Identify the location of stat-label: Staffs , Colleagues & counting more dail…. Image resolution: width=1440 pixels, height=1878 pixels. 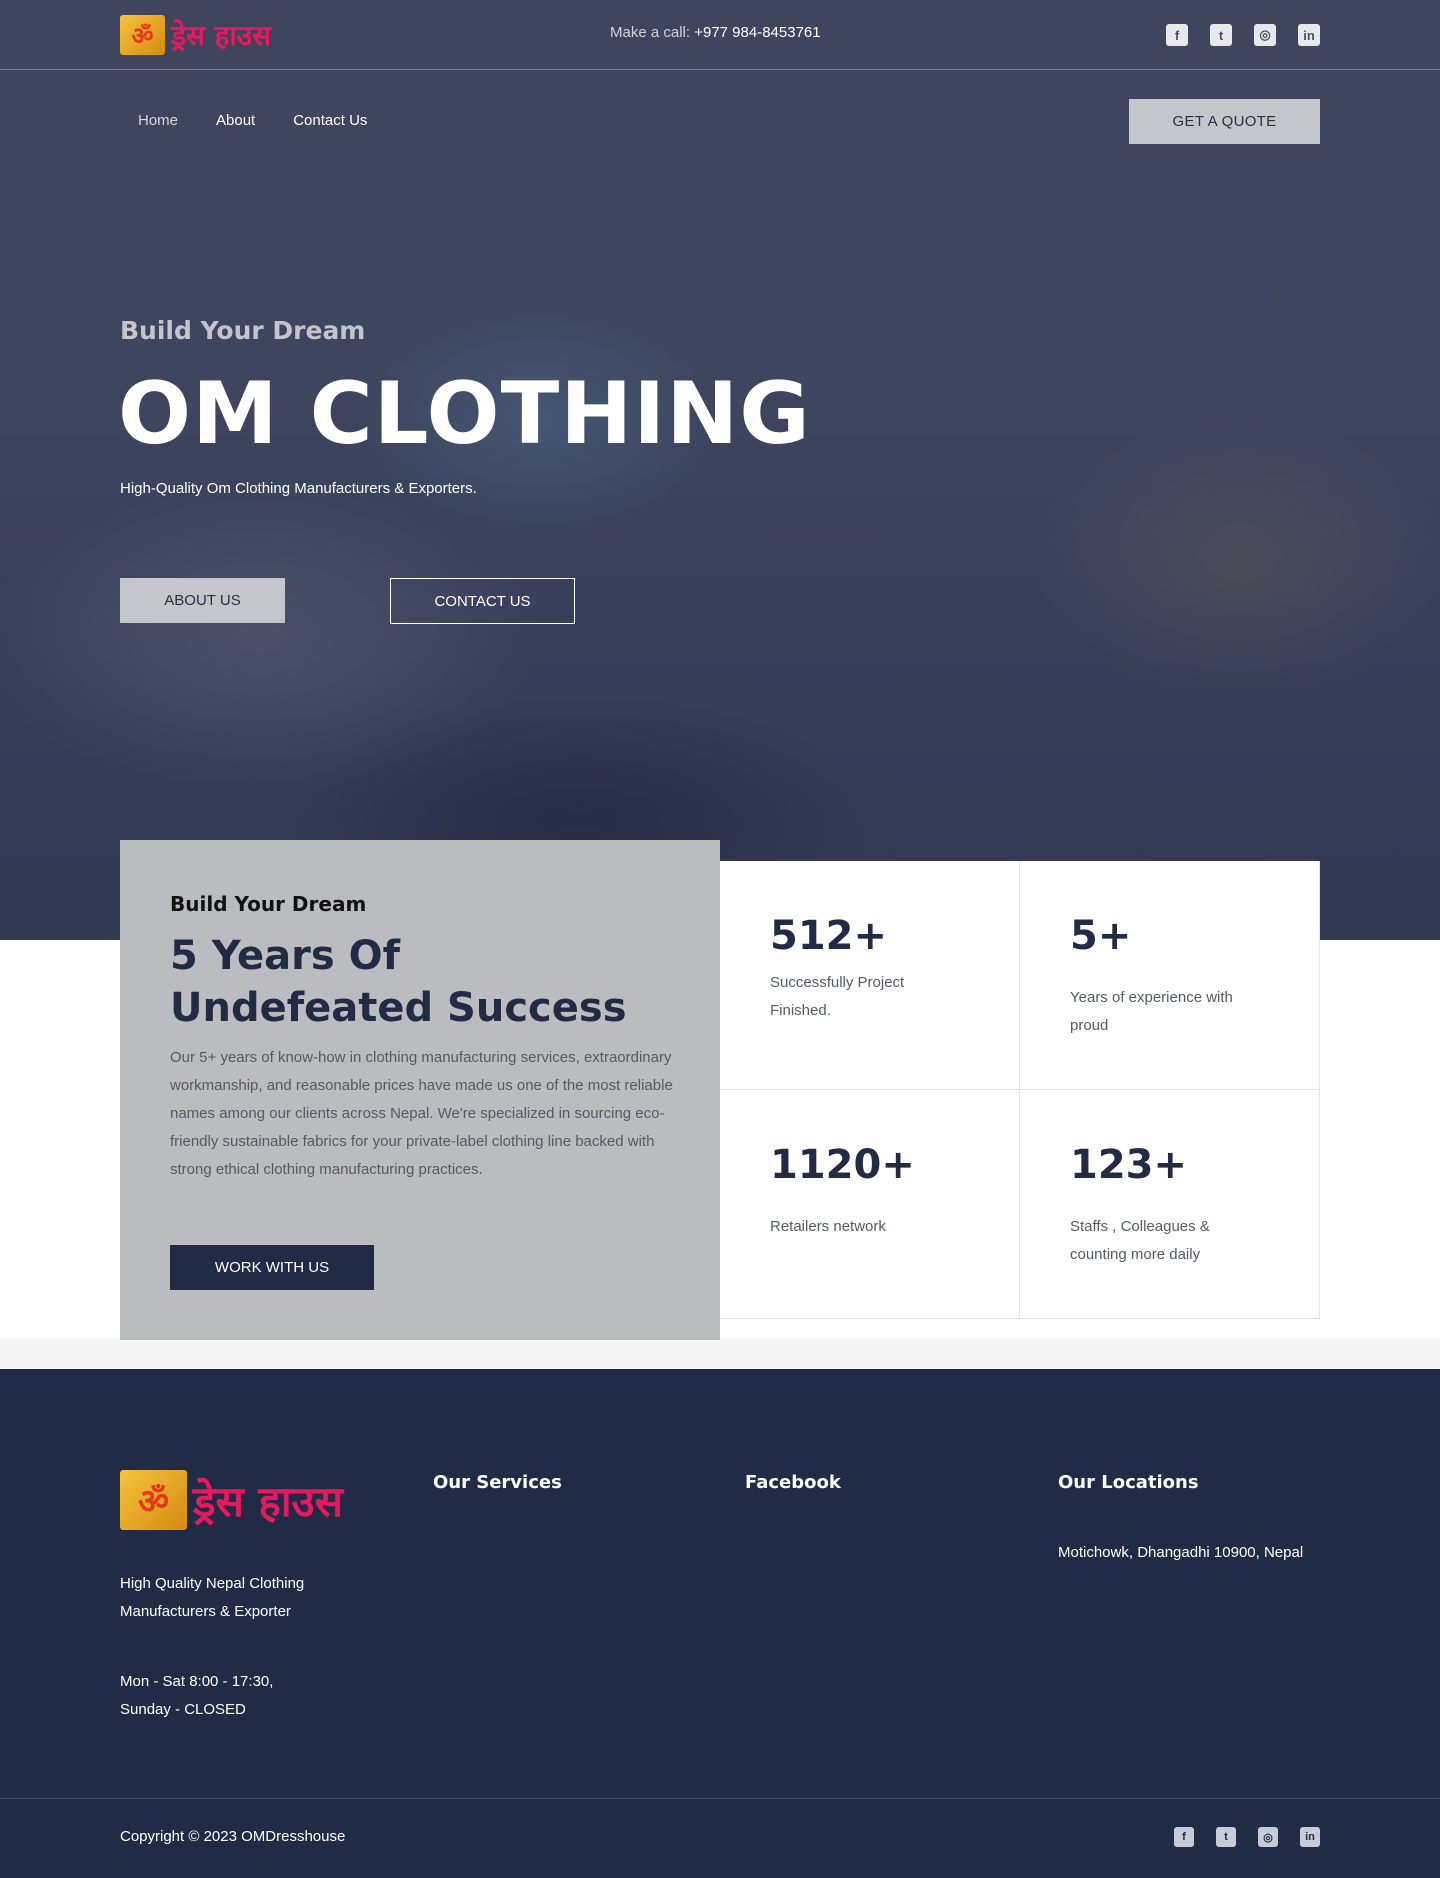
(1140, 1240).